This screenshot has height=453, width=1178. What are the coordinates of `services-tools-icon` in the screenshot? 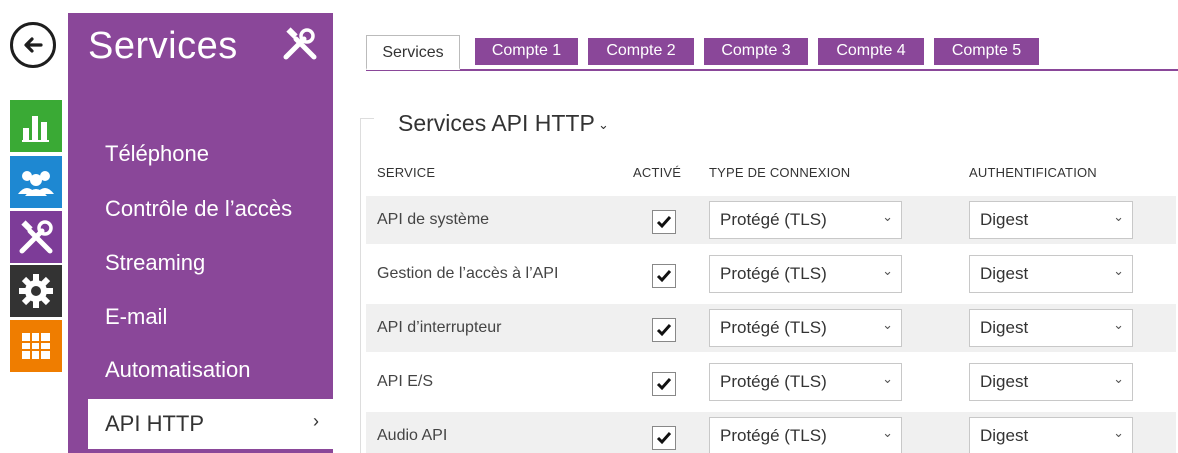 It's located at (36, 237).